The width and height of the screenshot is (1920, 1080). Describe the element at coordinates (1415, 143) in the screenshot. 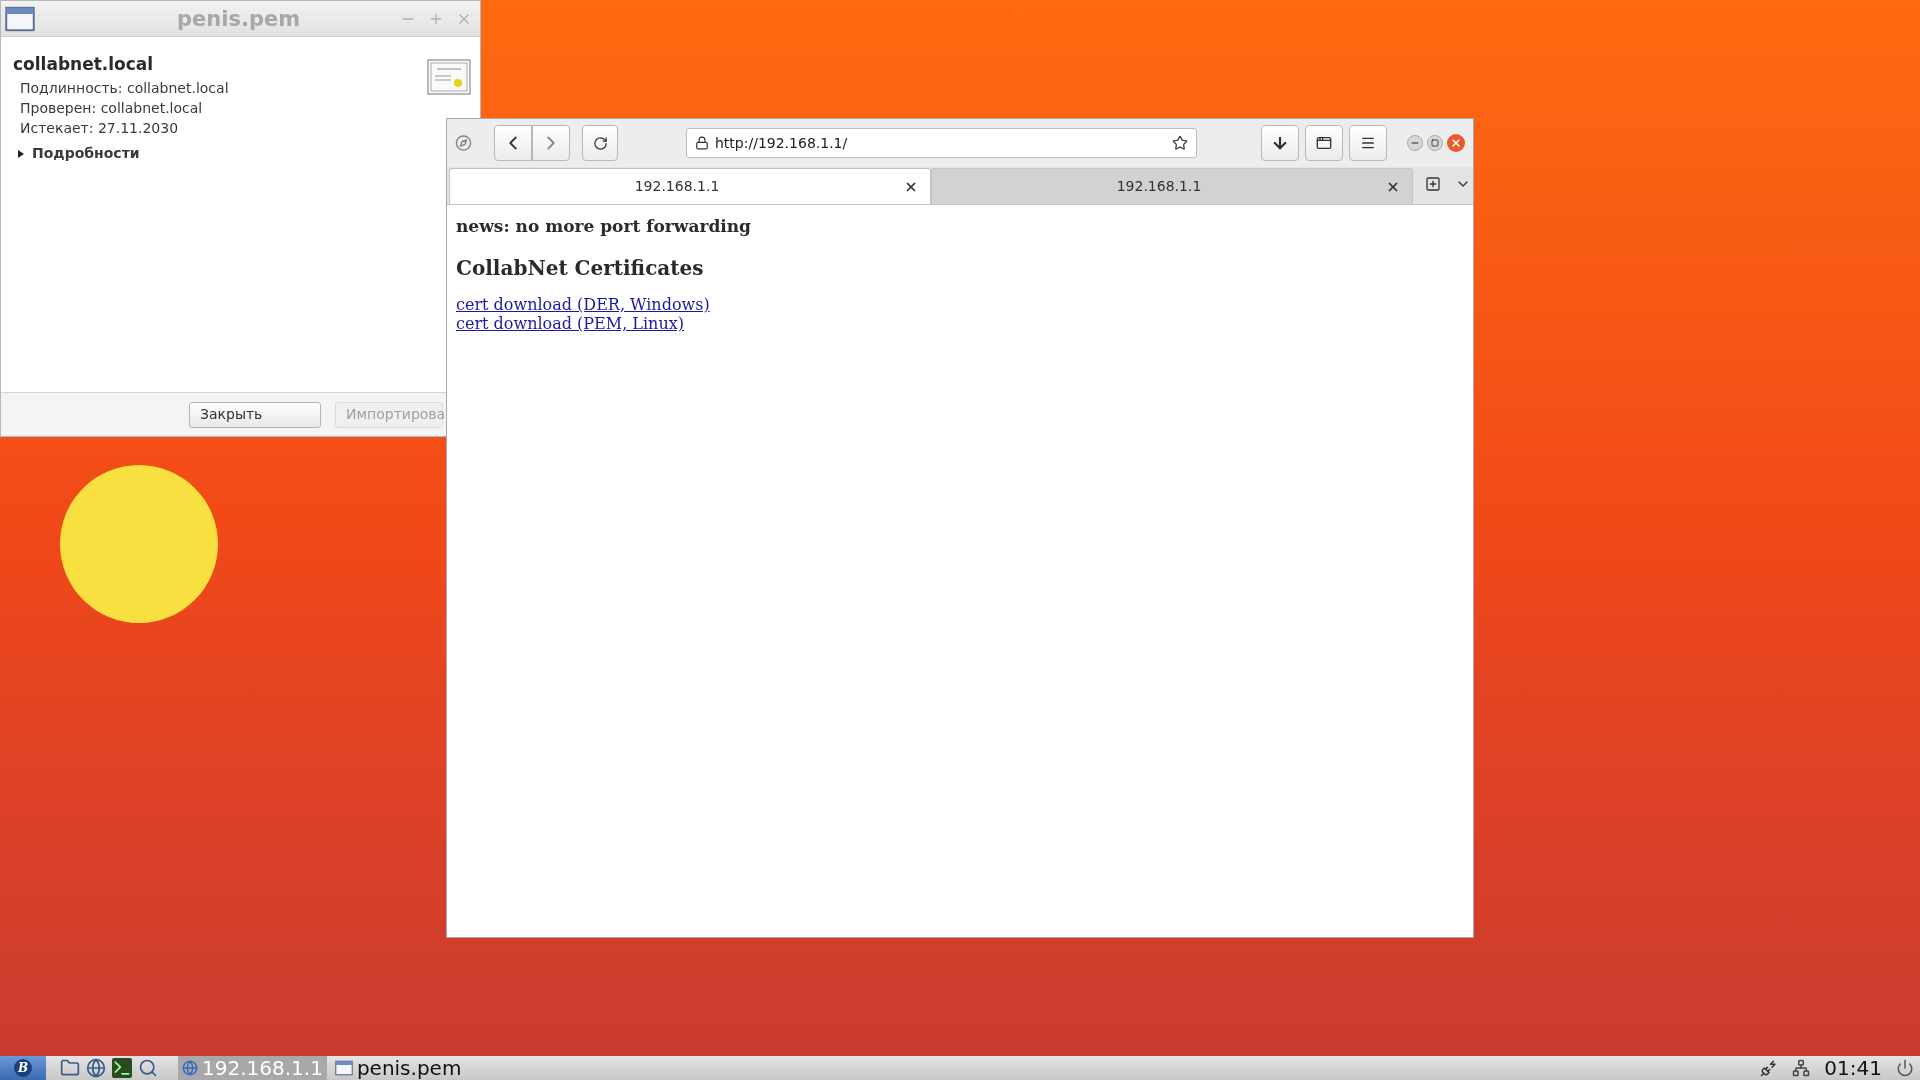

I see `minimize-button` at that location.